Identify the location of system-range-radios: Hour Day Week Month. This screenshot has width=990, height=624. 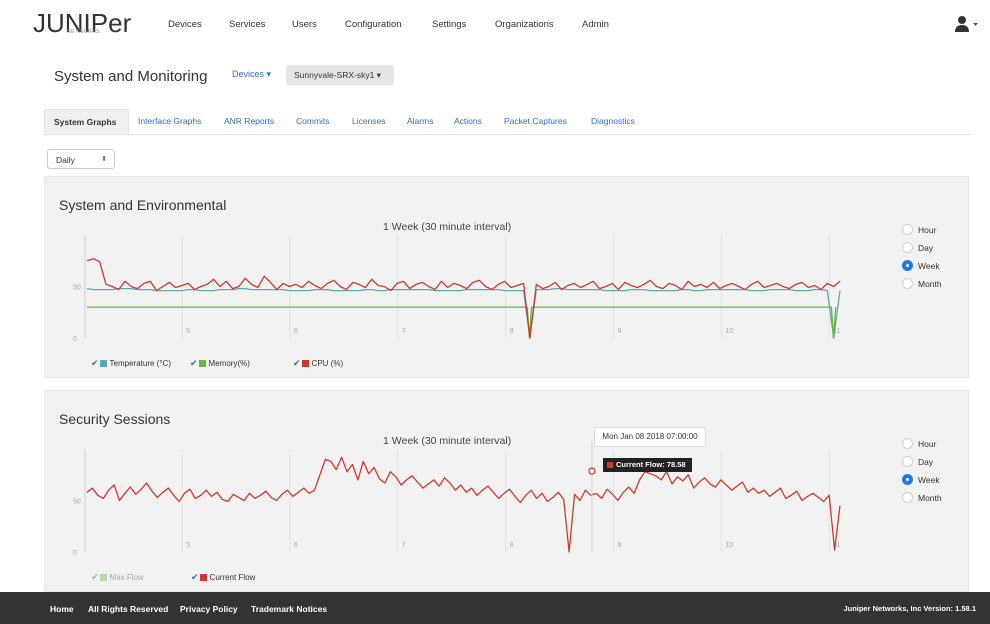
(922, 257).